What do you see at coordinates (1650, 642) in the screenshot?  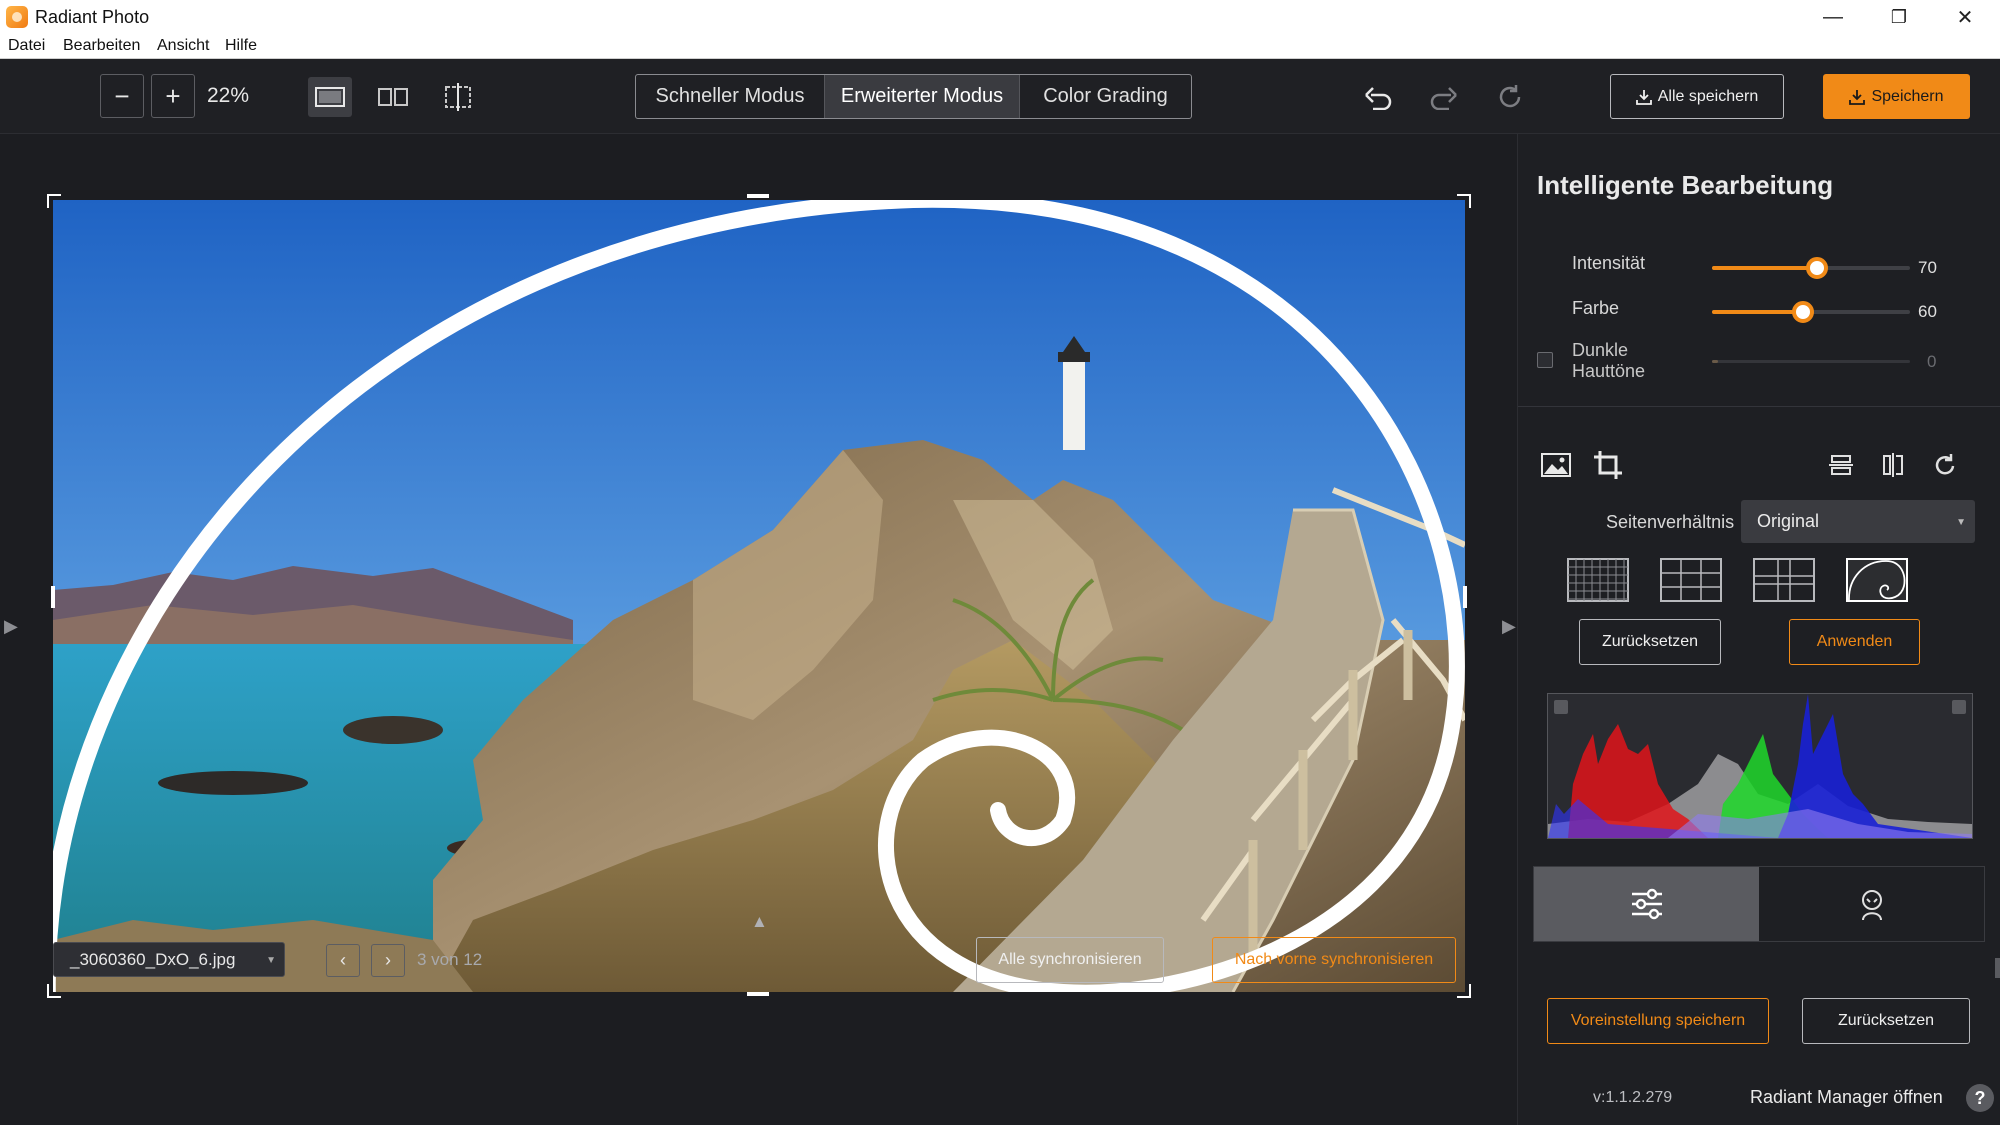 I see `crop-reset-button: Zurücksetzen` at bounding box center [1650, 642].